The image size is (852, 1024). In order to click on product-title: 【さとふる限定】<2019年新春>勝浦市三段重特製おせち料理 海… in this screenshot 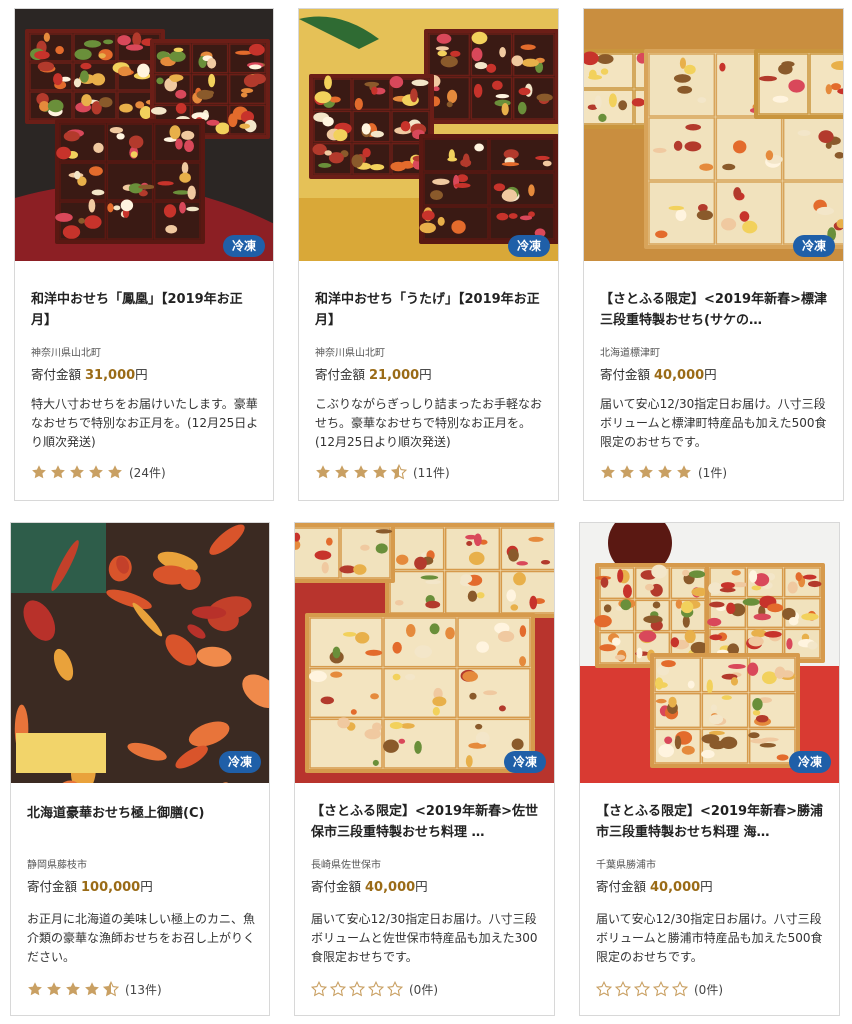, I will do `click(711, 822)`.